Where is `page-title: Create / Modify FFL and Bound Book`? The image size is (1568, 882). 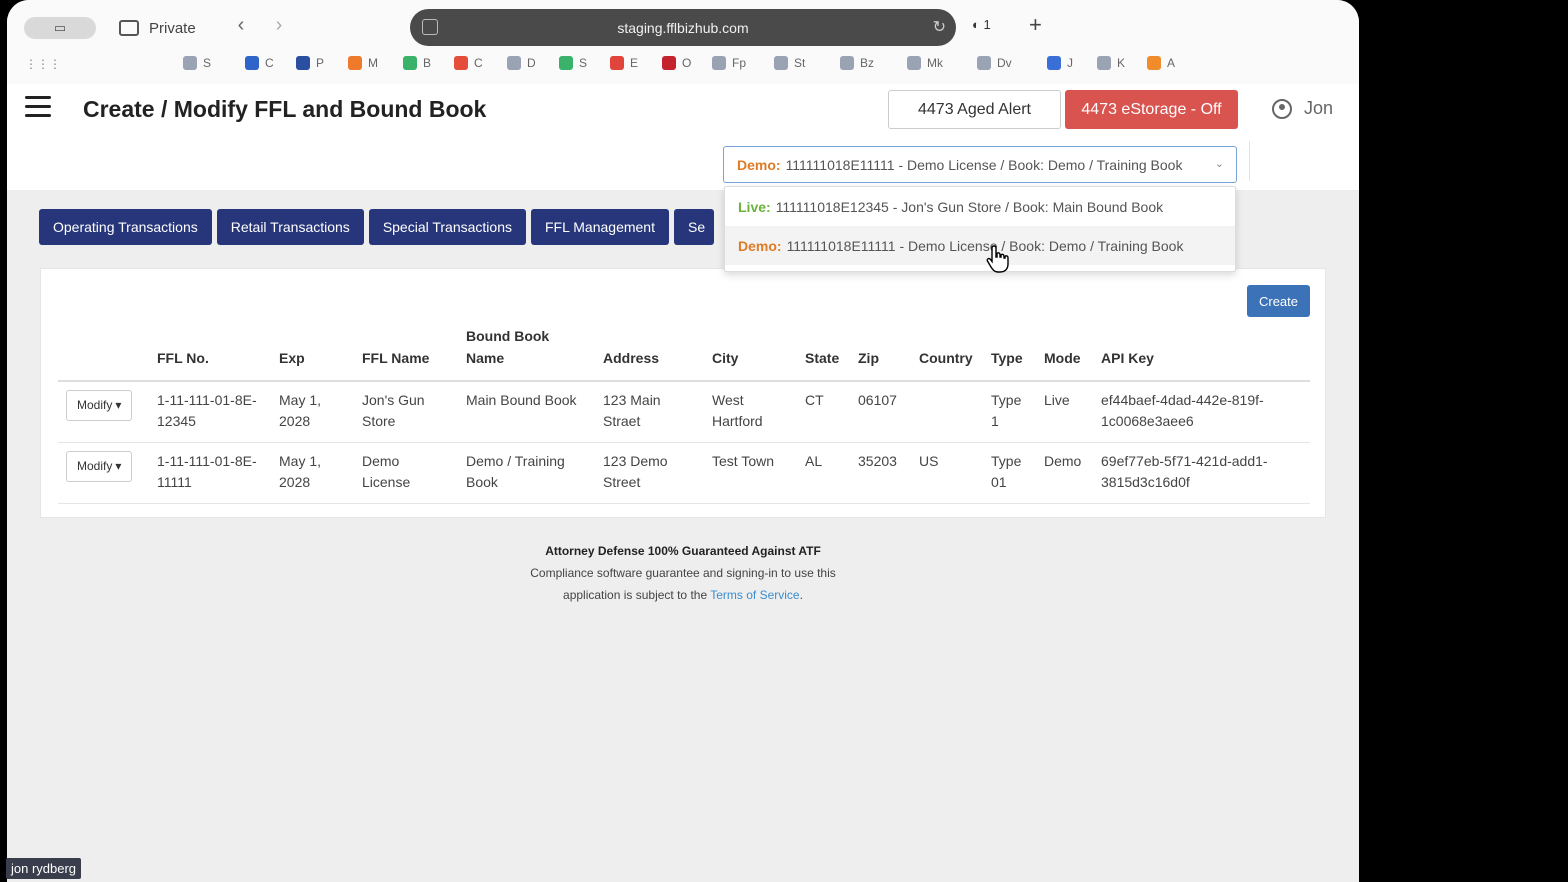
page-title: Create / Modify FFL and Bound Book is located at coordinates (285, 109).